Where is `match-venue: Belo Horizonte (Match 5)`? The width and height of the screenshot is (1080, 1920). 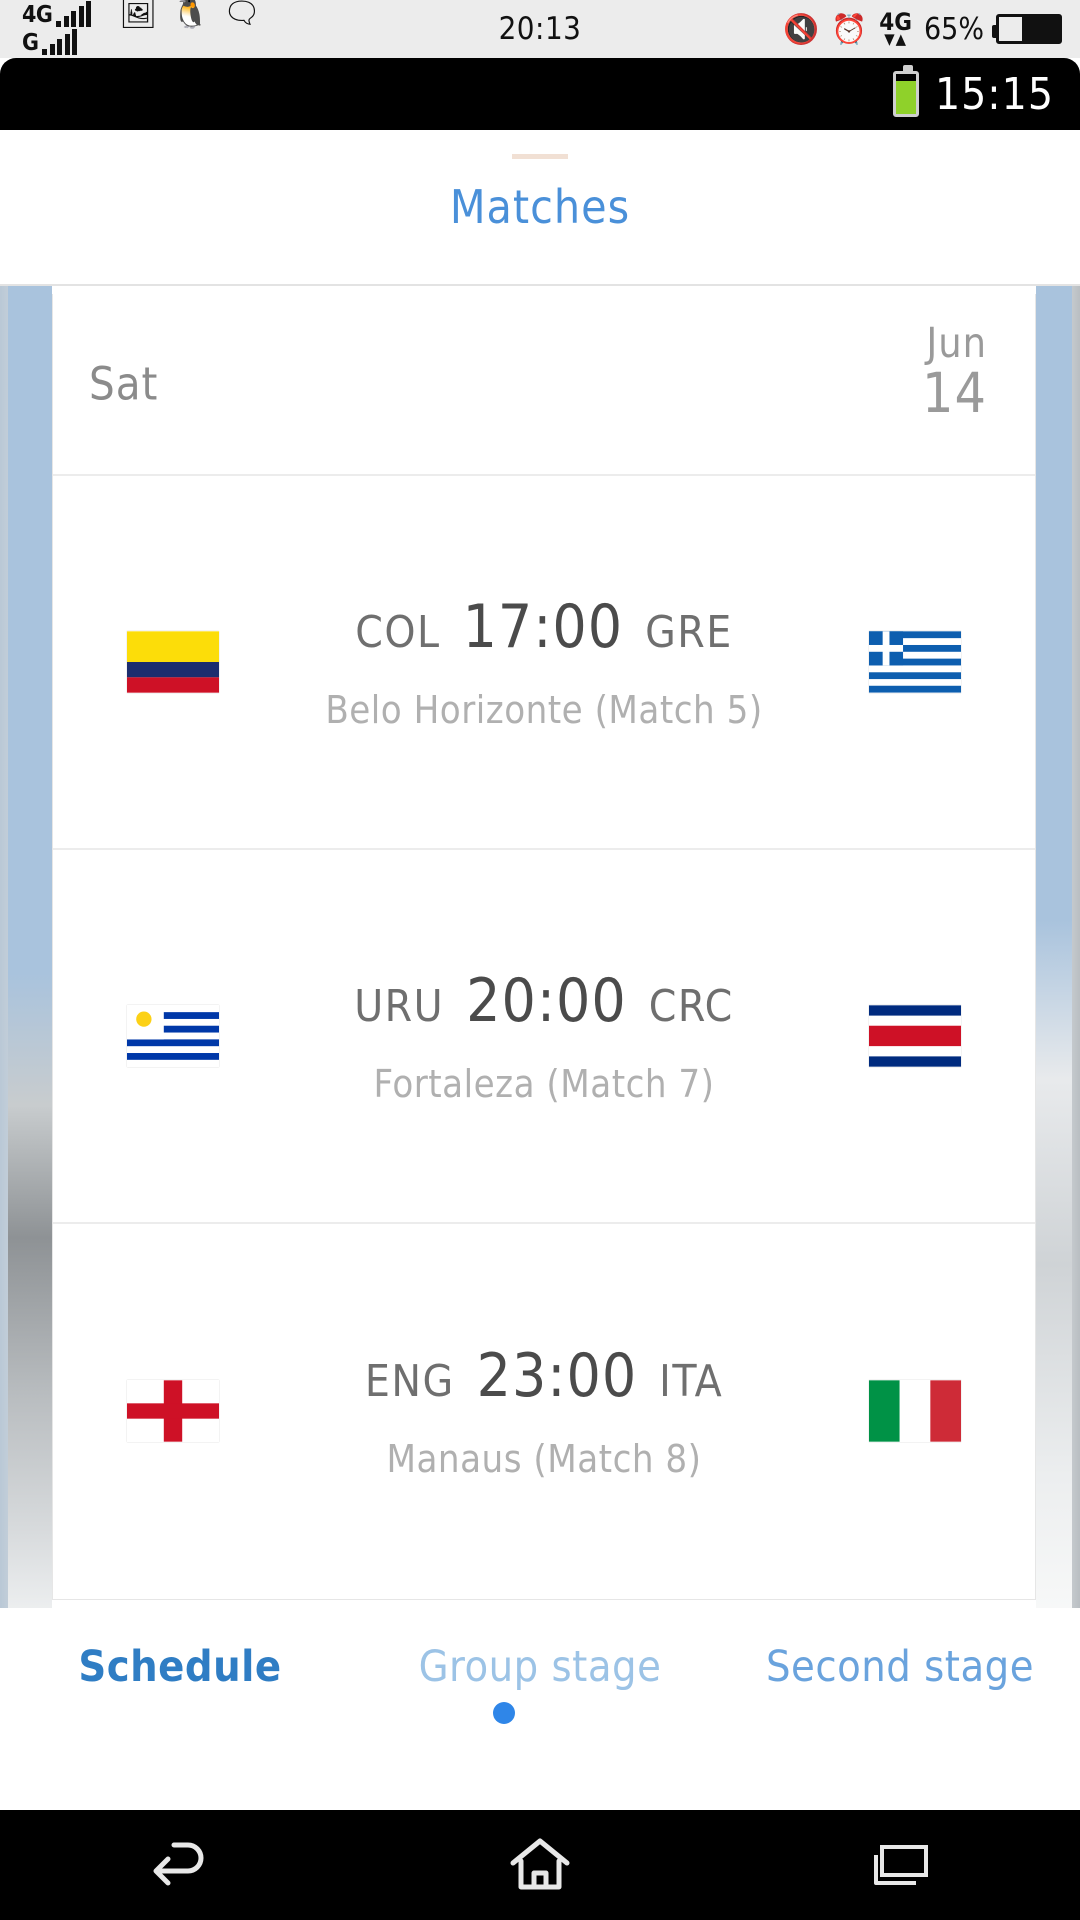 match-venue: Belo Horizonte (Match 5) is located at coordinates (544, 710).